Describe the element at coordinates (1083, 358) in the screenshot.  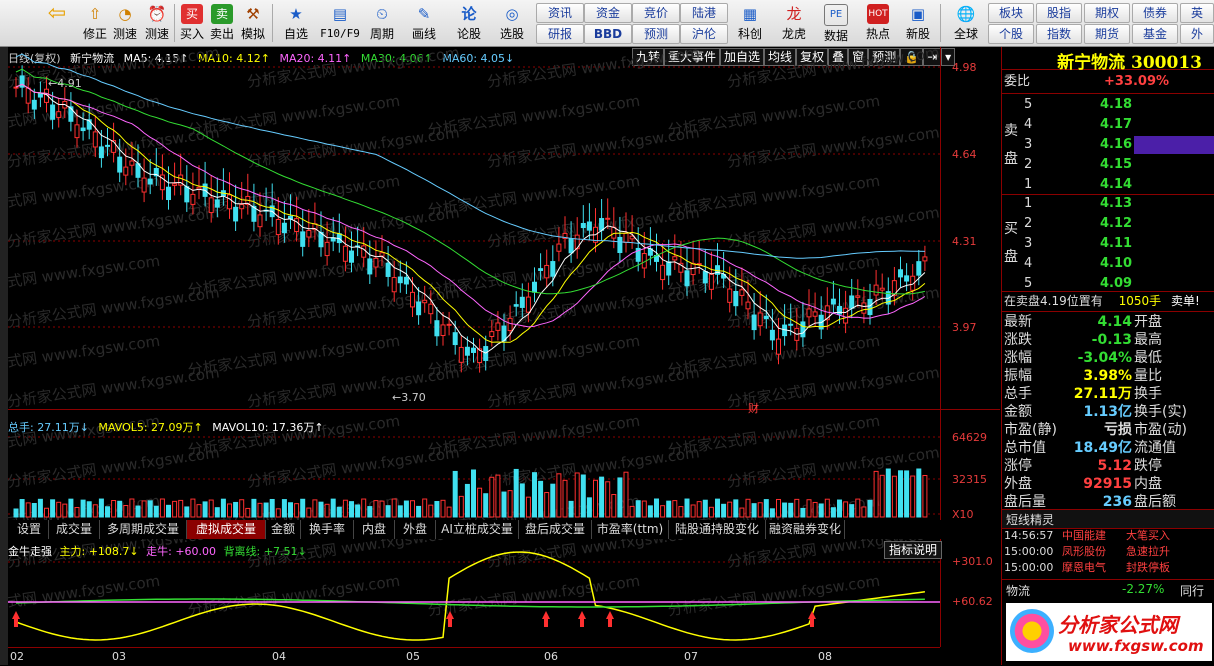
I see `stat-row: 涨幅 -3.04% 最低` at that location.